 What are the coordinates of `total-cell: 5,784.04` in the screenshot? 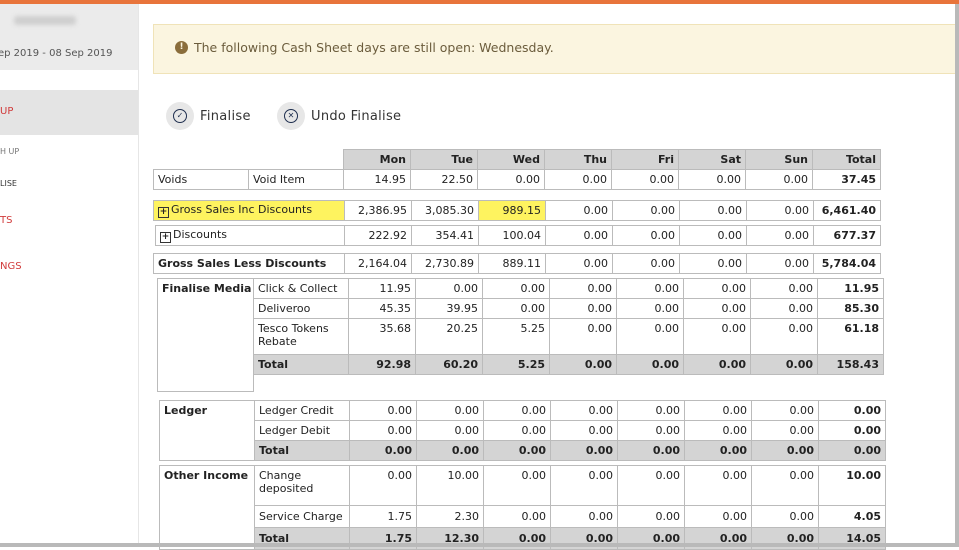 It's located at (847, 263).